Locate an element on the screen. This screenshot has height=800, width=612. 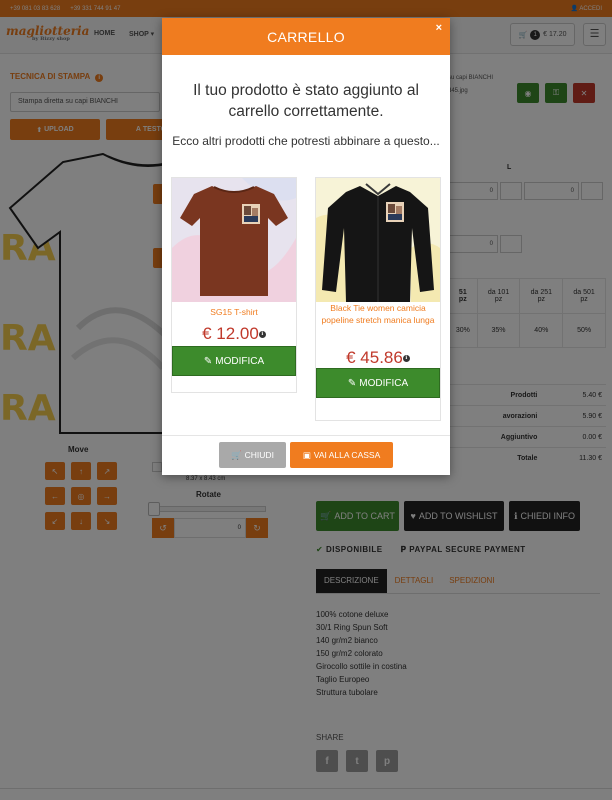
modal-title: CARRELLO is located at coordinates (306, 36).